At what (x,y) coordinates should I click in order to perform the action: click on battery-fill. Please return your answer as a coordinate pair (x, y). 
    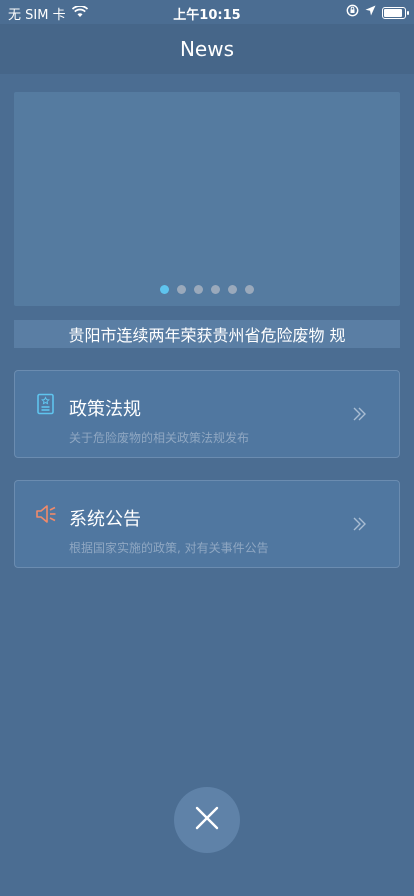
    Looking at the image, I should click on (393, 12).